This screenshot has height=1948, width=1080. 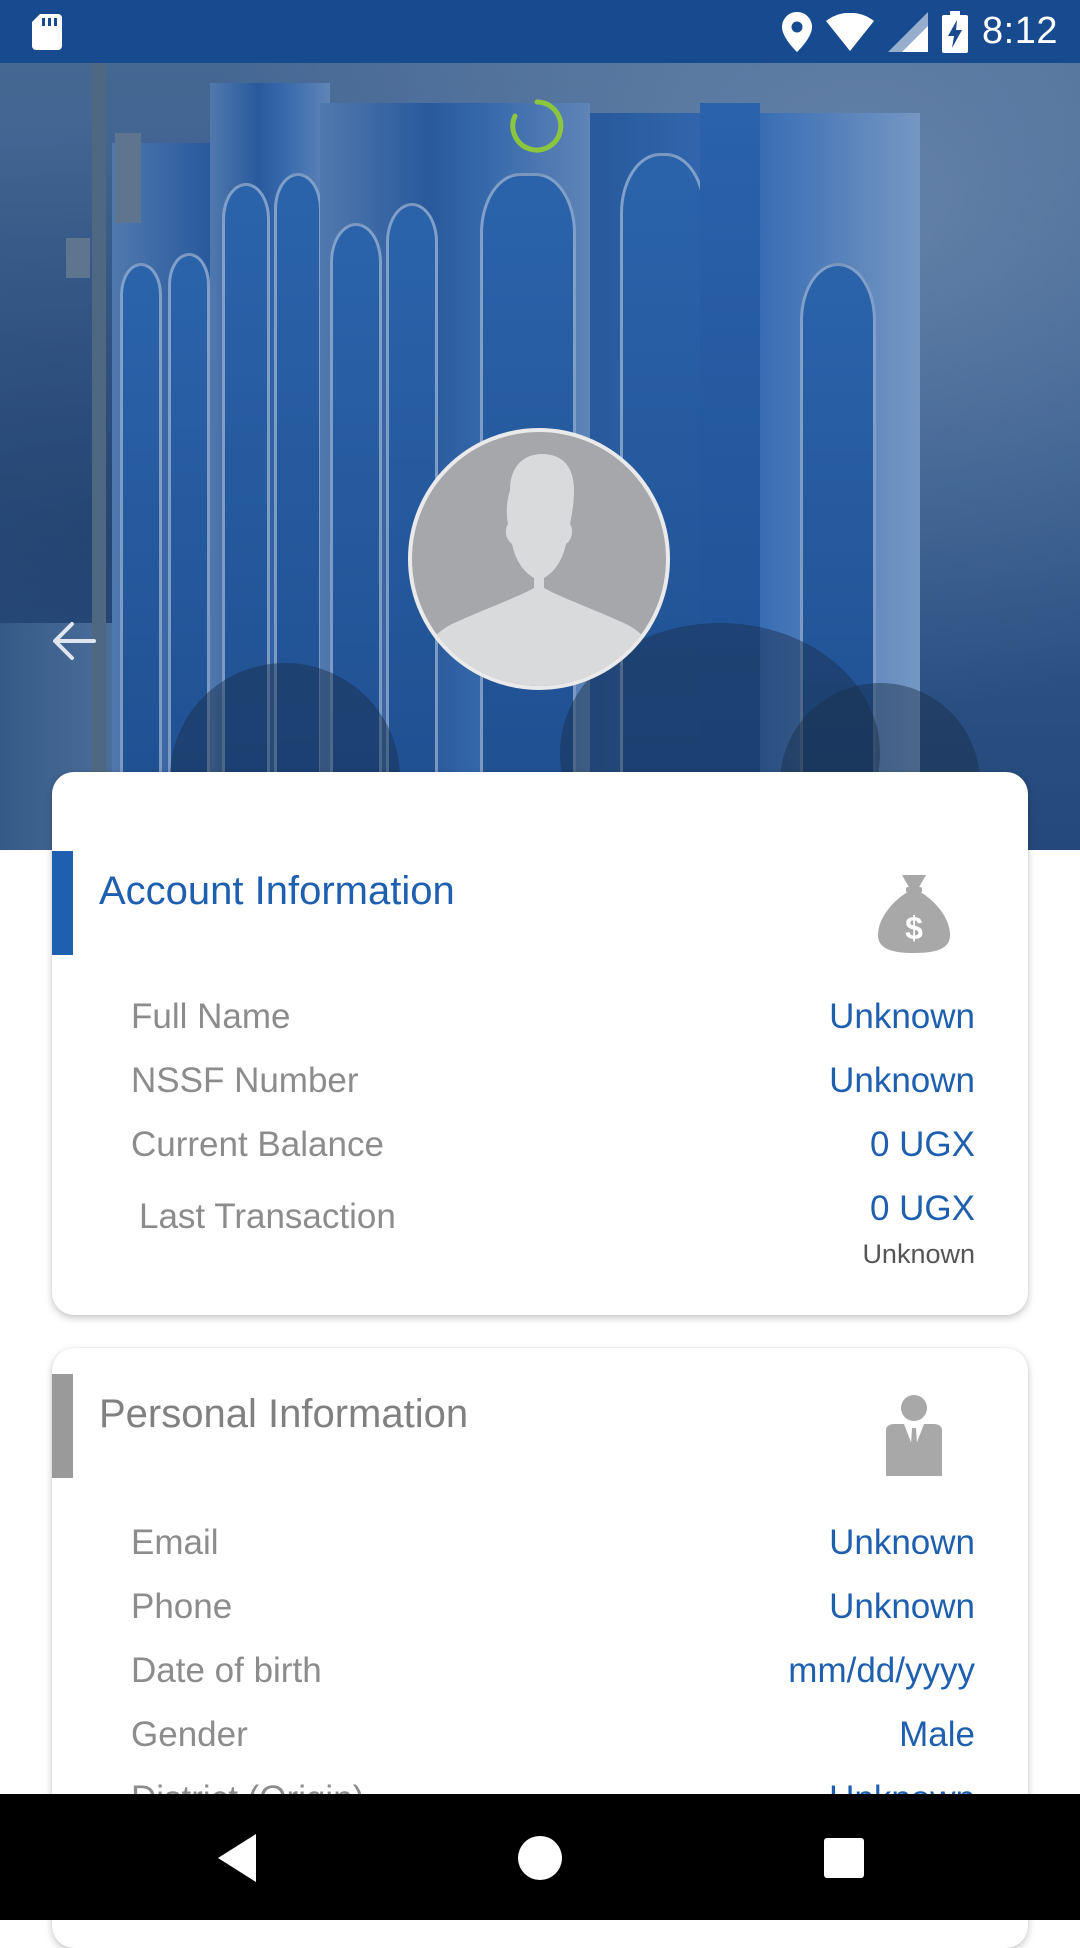 What do you see at coordinates (553, 1548) in the screenshot?
I see `personal-row-email: Email Unknown` at bounding box center [553, 1548].